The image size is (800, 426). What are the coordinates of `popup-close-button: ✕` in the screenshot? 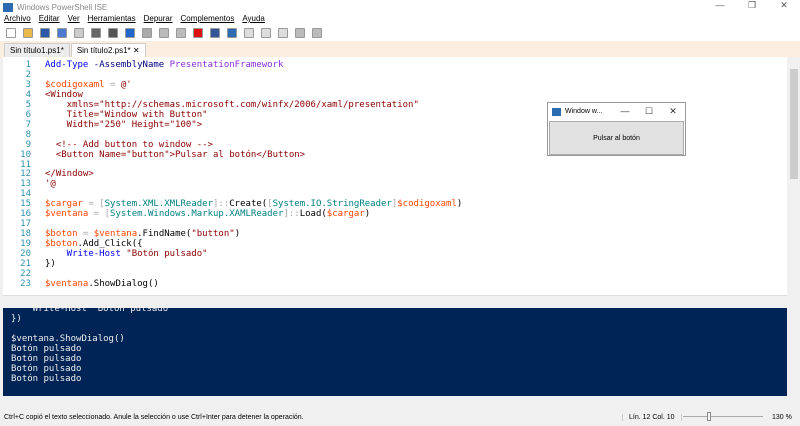 It's located at (673, 111).